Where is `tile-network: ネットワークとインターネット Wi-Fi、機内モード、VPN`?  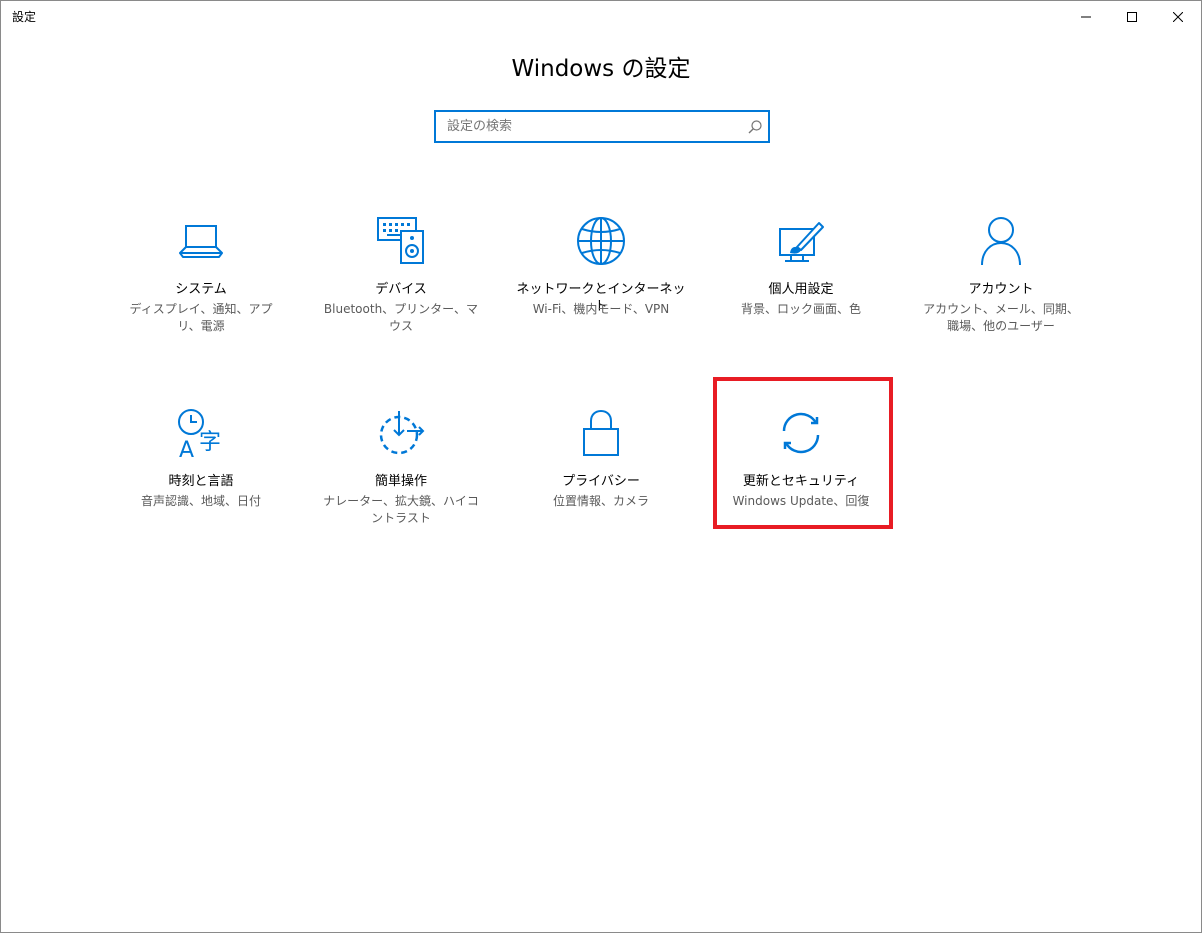
tile-network: ネットワークとインターネット Wi-Fi、機内モード、VPN is located at coordinates (601, 285).